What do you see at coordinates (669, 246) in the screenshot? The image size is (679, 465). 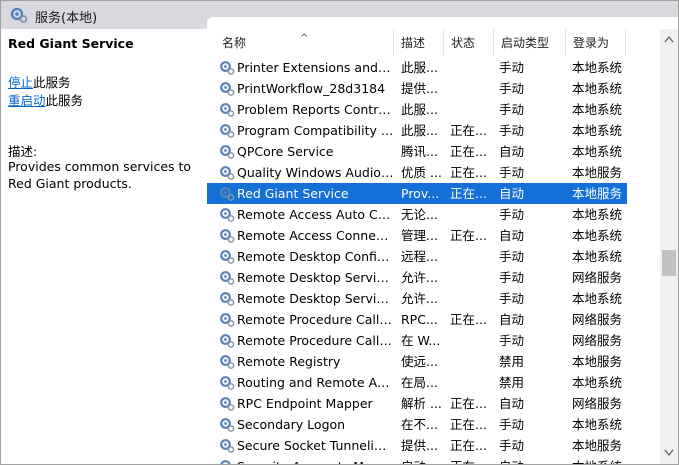 I see `vertical-scrollbar` at bounding box center [669, 246].